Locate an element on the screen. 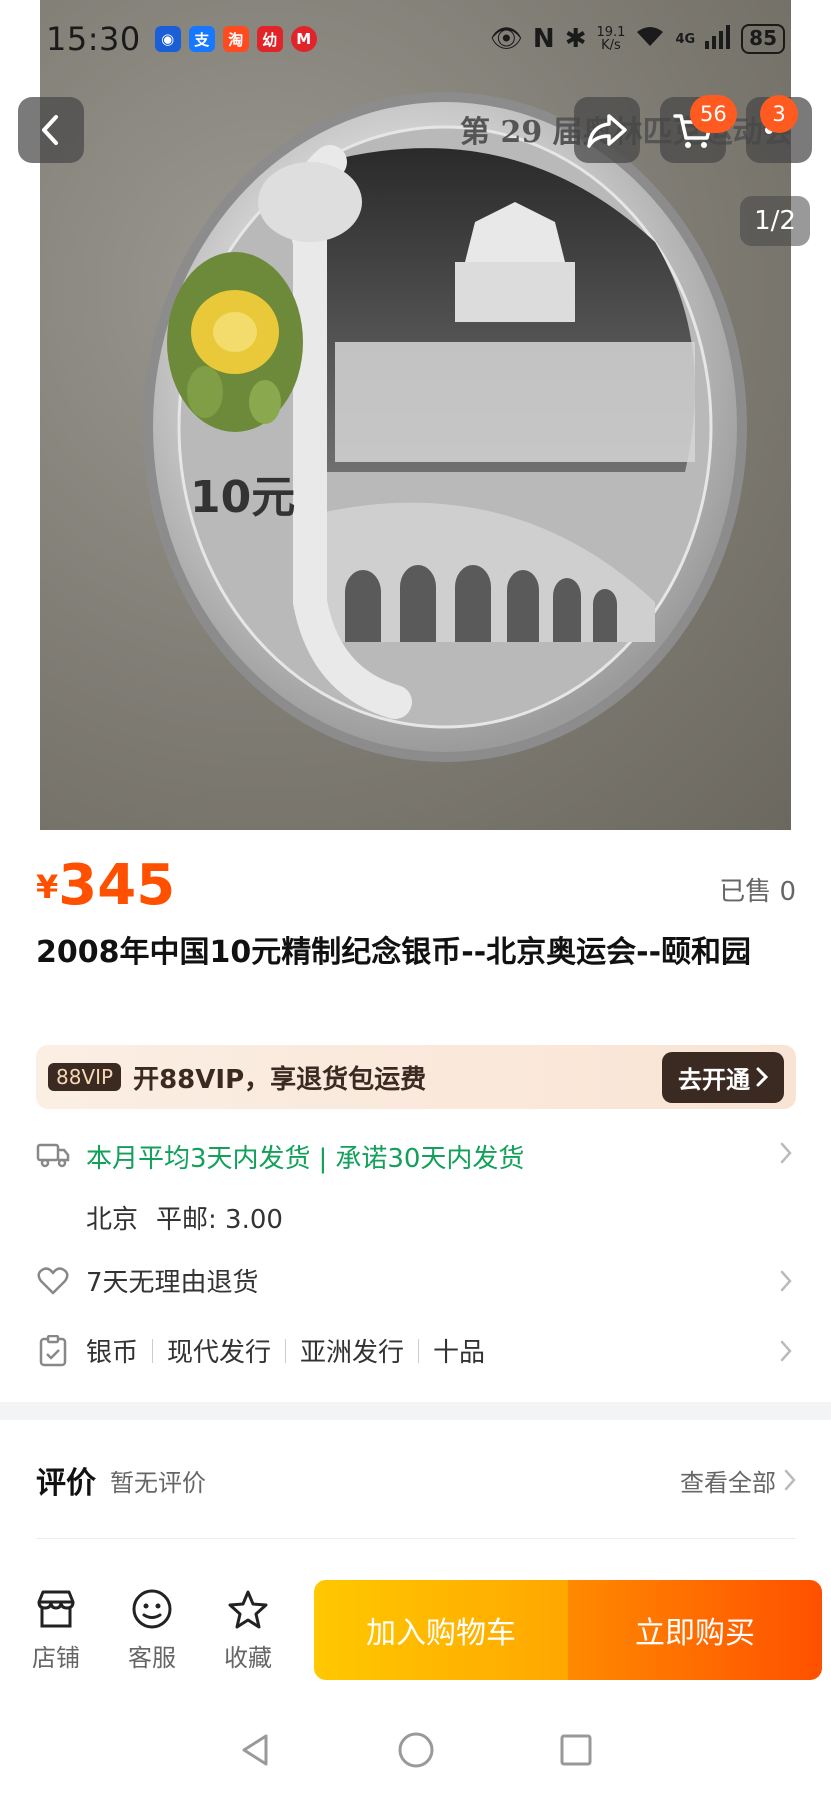 The height and width of the screenshot is (1800, 831). vip-promo-text: 开88VIP，享退货包运费 is located at coordinates (280, 1079).